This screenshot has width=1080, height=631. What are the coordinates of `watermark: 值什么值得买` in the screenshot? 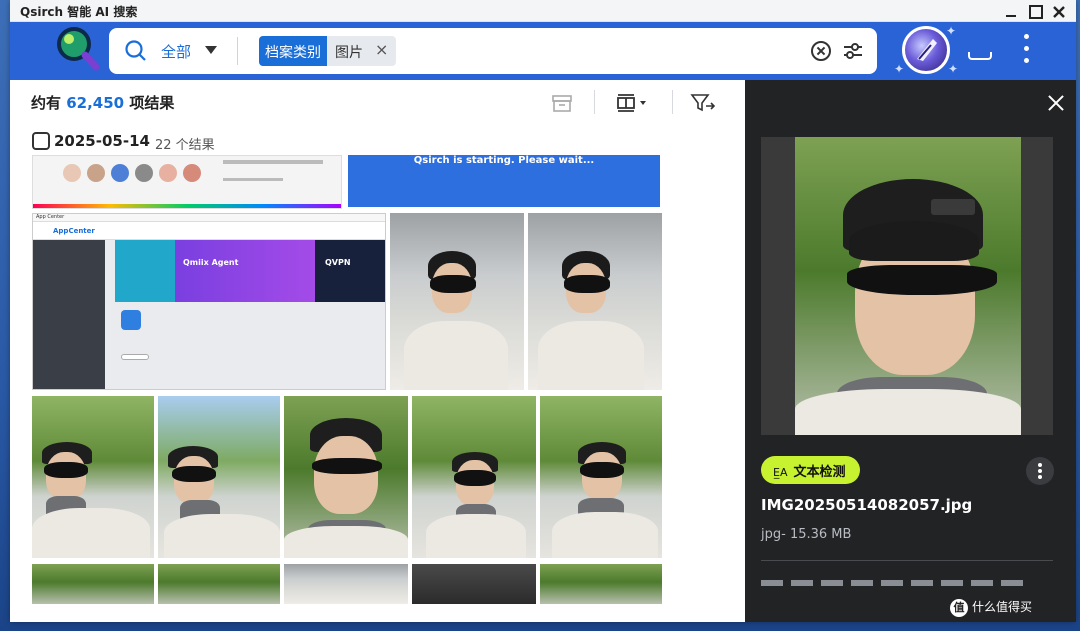 It's located at (991, 607).